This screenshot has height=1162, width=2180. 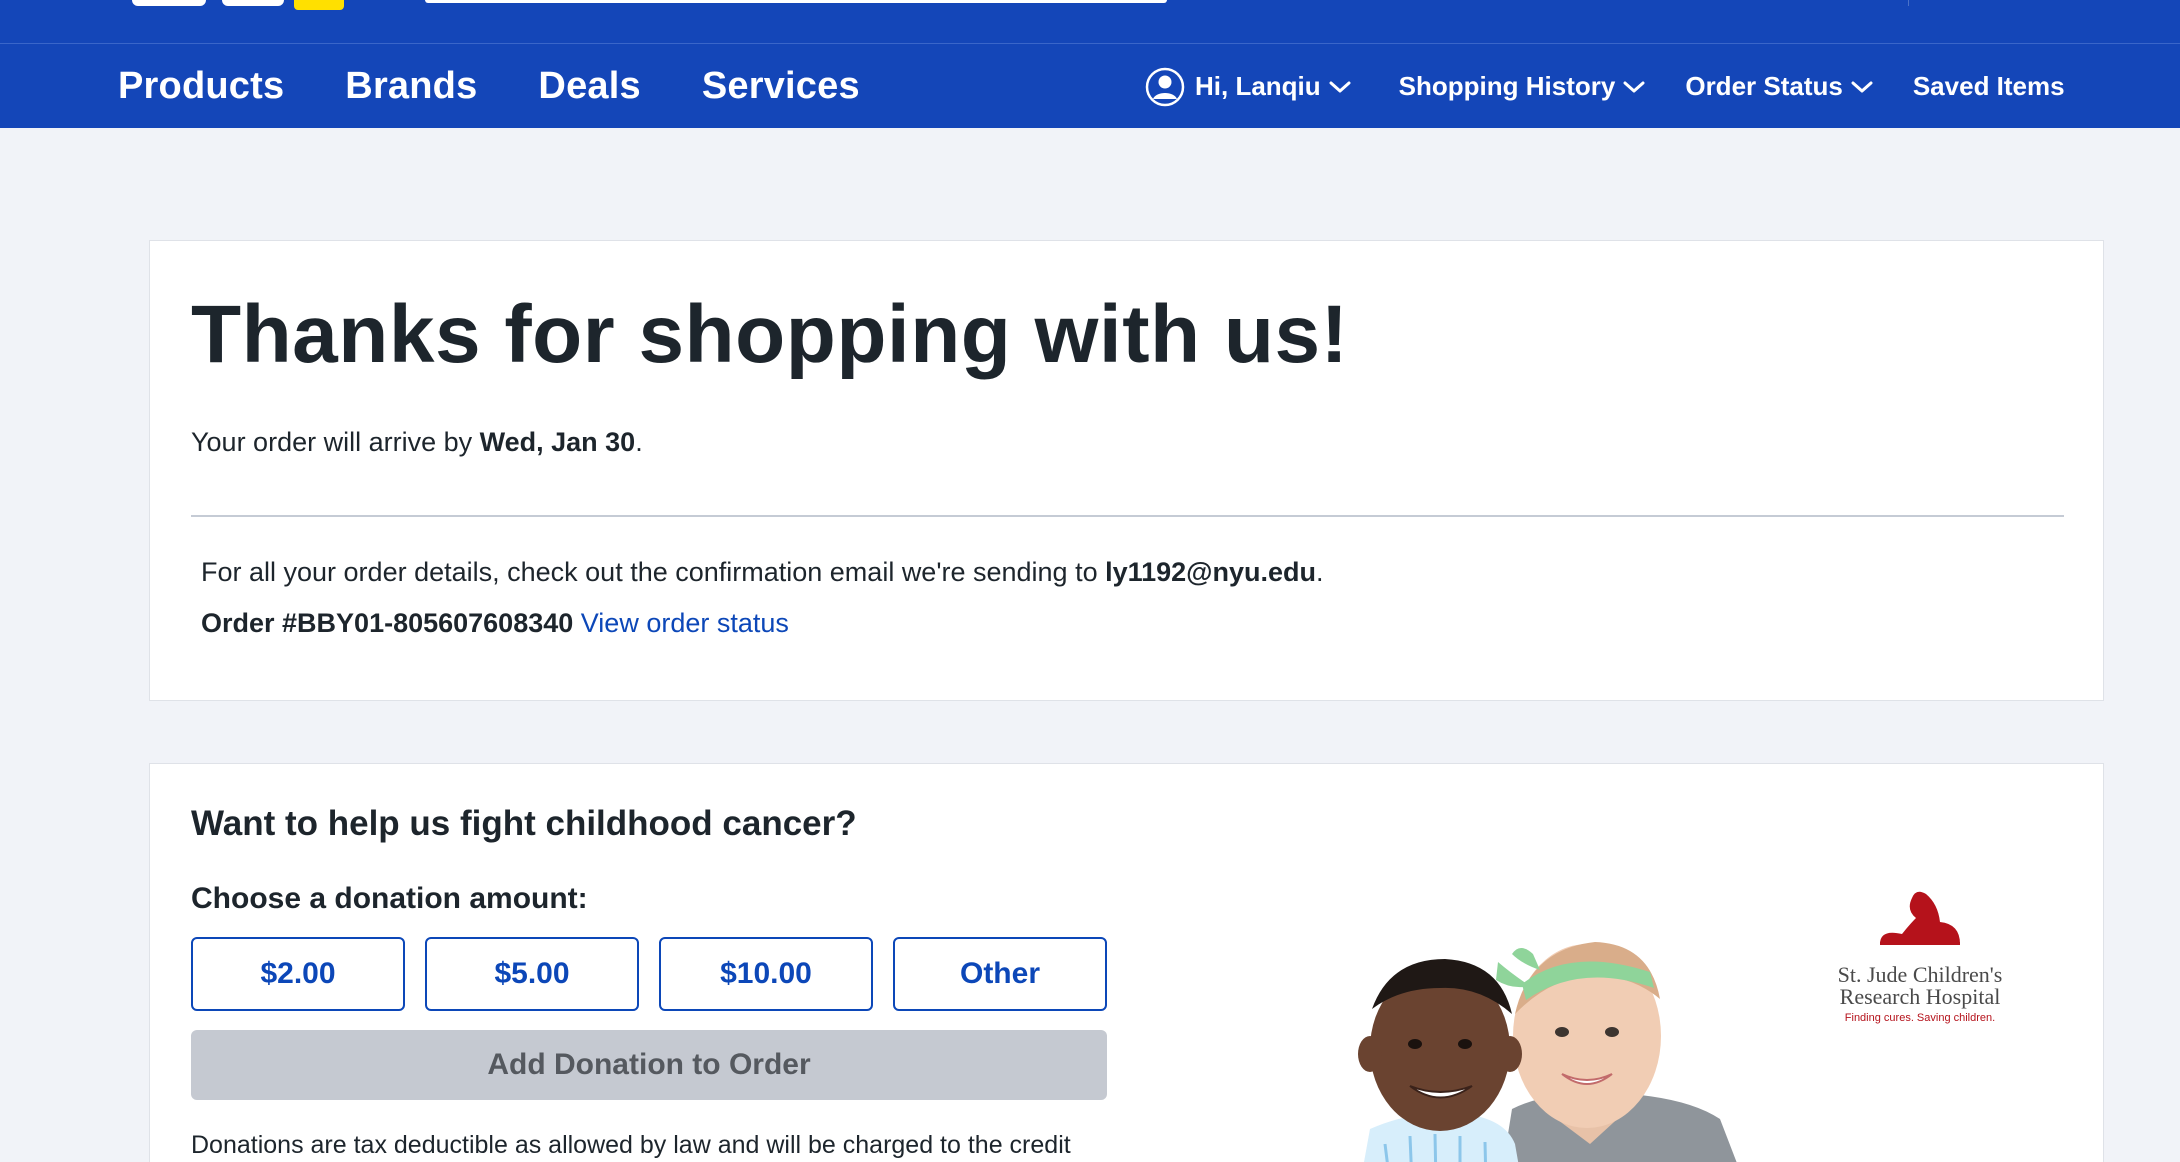 I want to click on donation-5-button: $5.00, so click(x=532, y=974).